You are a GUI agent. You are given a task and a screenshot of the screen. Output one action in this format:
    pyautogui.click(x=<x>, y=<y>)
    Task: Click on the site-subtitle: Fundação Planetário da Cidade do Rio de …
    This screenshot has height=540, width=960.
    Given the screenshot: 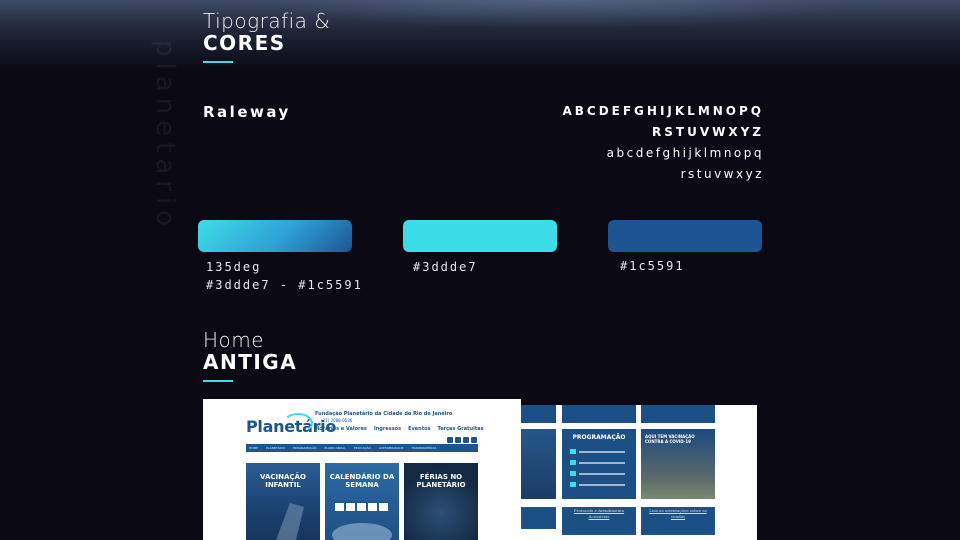 What is the action you would take?
    pyautogui.click(x=384, y=414)
    